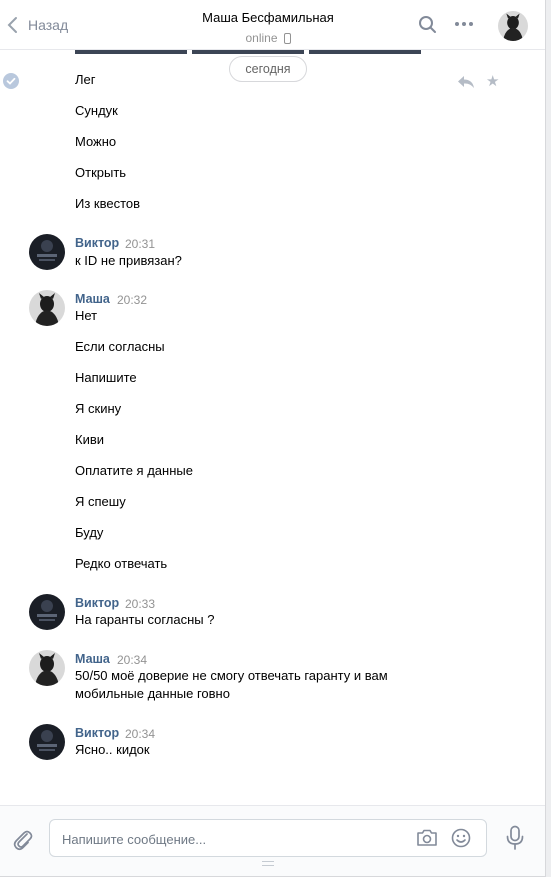 Image resolution: width=551 pixels, height=877 pixels. I want to click on message-text: Можно, so click(96, 141).